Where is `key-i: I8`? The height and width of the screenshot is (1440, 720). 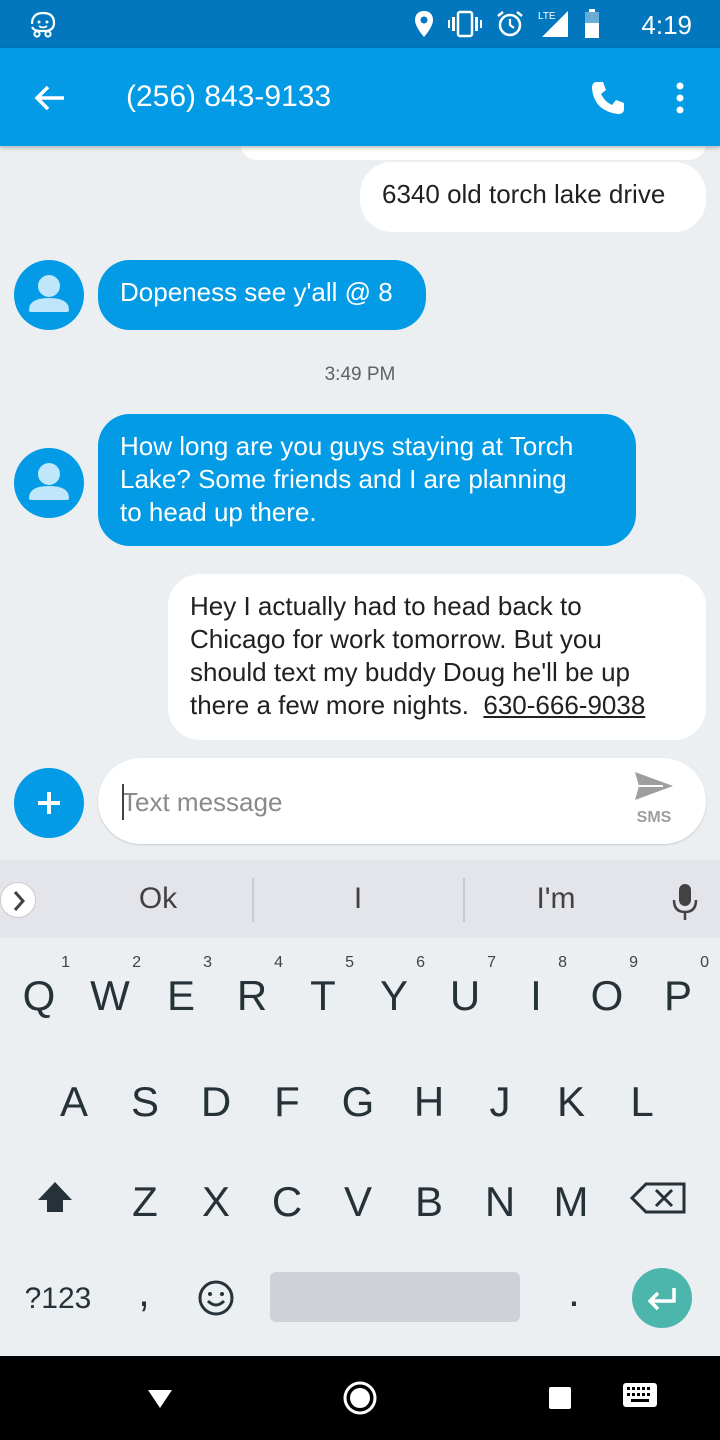 key-i: I8 is located at coordinates (536, 1002).